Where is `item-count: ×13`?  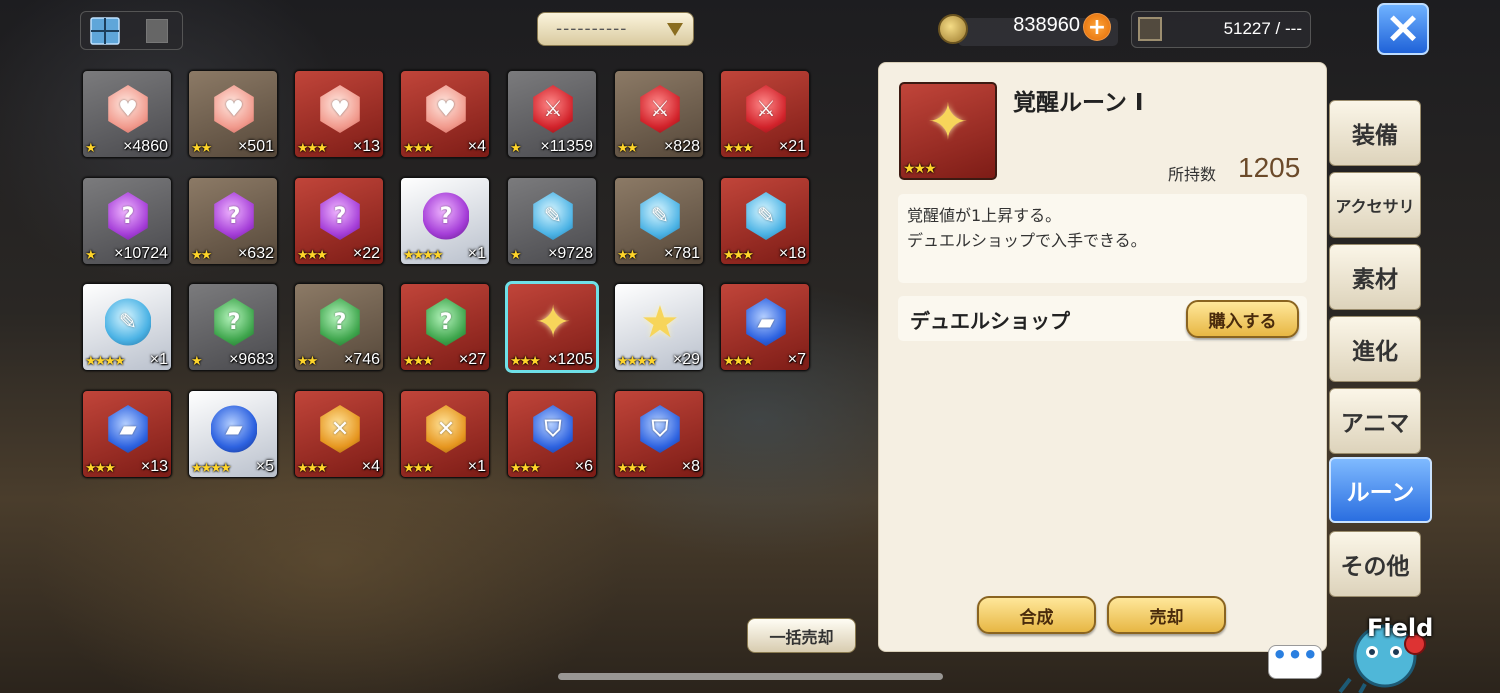 item-count: ×13 is located at coordinates (154, 466).